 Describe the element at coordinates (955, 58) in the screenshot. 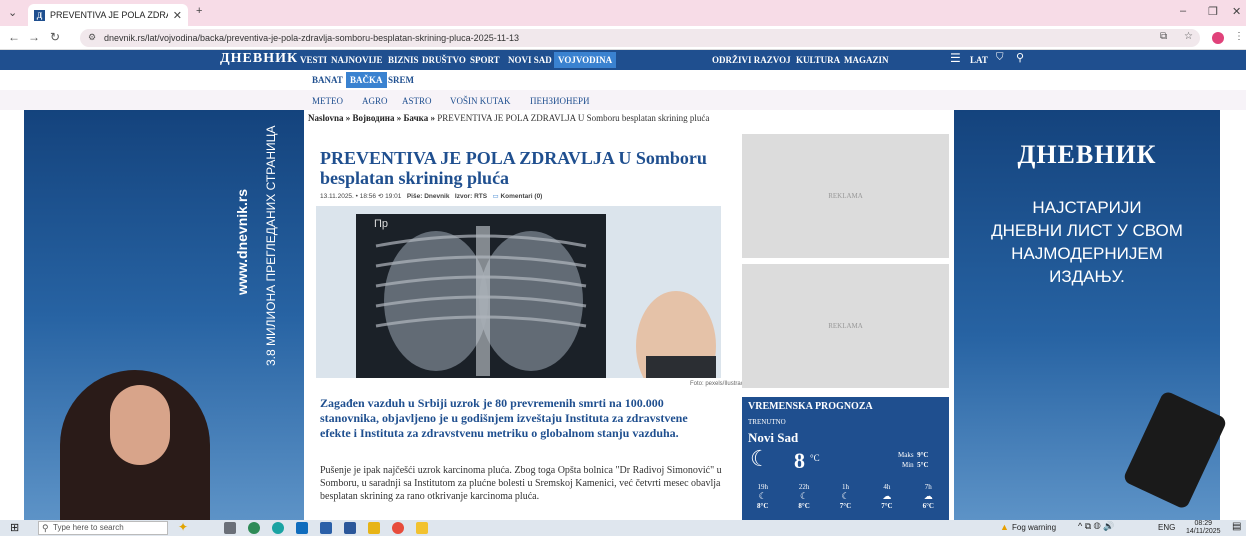

I see `hamburger-icon: ☰` at that location.